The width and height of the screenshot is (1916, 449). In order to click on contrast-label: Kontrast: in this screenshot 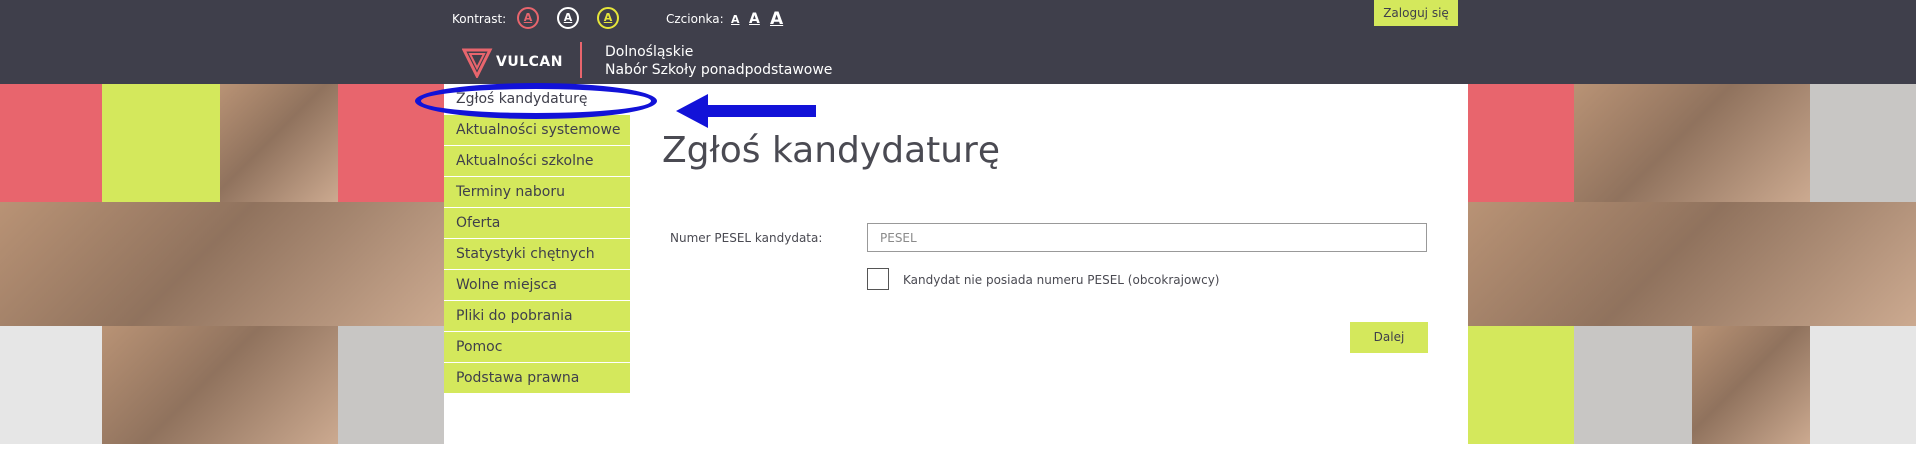, I will do `click(479, 19)`.